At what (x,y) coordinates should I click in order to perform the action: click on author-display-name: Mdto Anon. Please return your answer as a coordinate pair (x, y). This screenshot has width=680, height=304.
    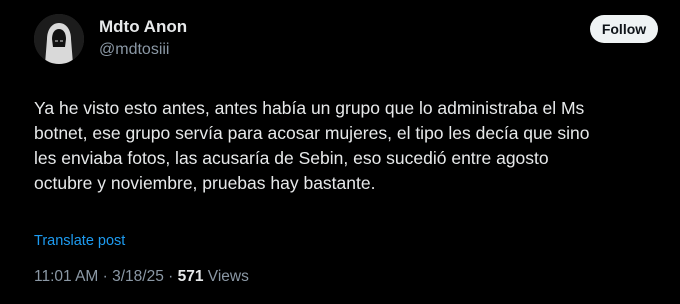
    Looking at the image, I should click on (143, 27).